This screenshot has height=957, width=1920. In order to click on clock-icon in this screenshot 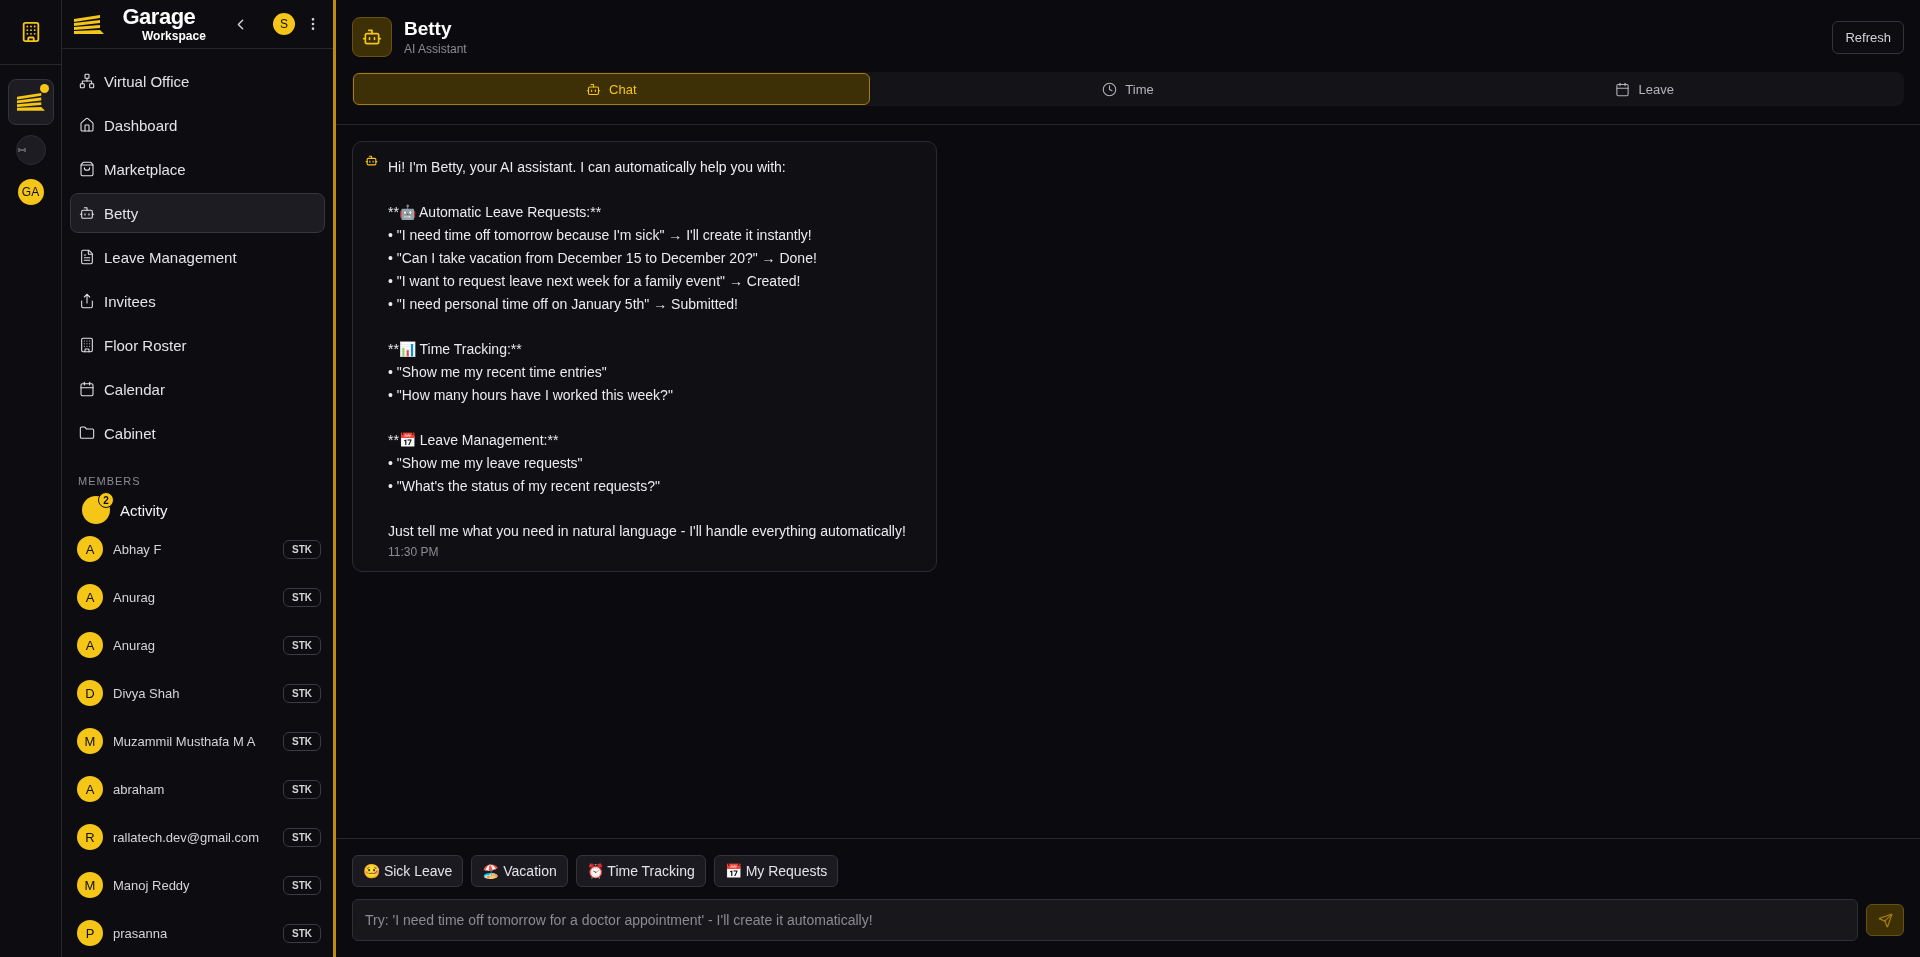, I will do `click(1110, 89)`.